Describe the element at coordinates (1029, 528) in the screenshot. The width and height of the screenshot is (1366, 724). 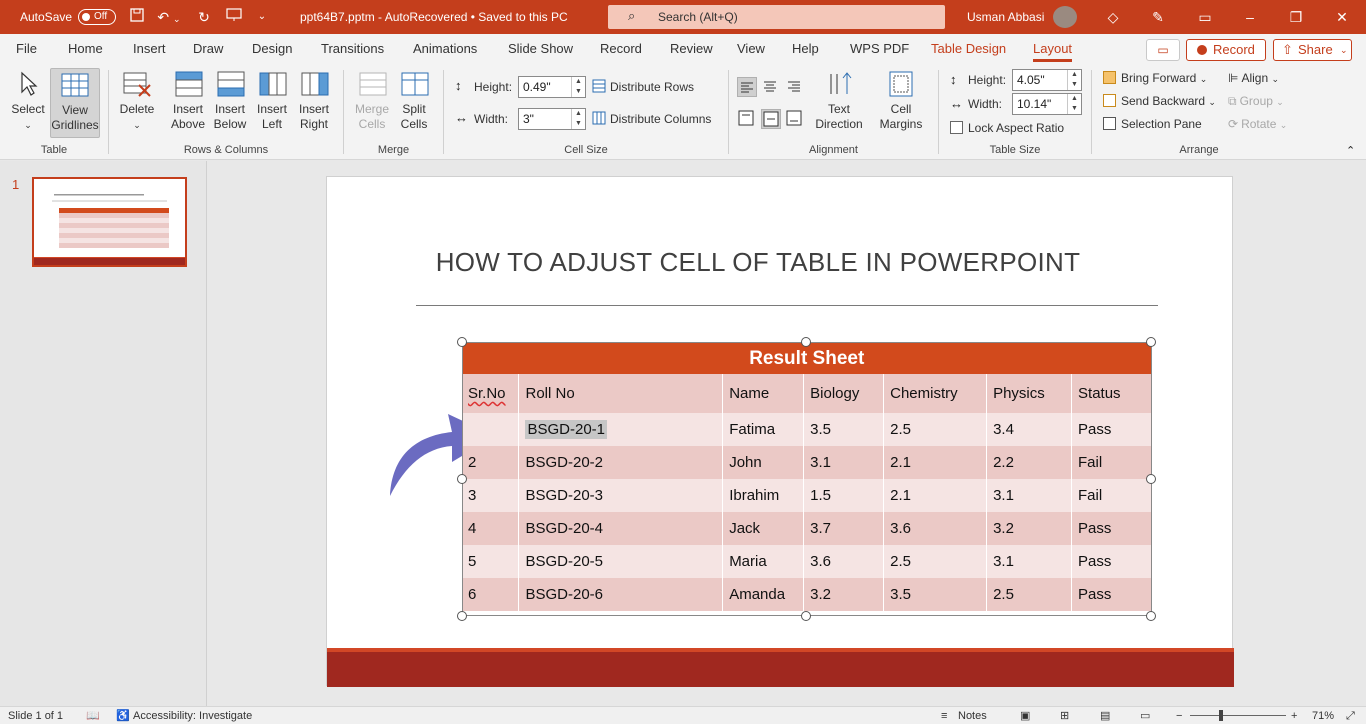
I see `table-cell: 3.2` at that location.